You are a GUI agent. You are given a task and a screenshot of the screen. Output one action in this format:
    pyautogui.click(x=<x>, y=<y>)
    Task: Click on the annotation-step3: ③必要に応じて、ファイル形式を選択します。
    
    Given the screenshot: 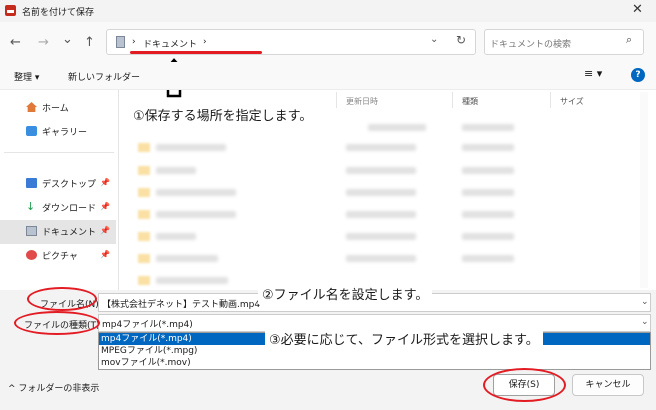 What is the action you would take?
    pyautogui.click(x=404, y=338)
    